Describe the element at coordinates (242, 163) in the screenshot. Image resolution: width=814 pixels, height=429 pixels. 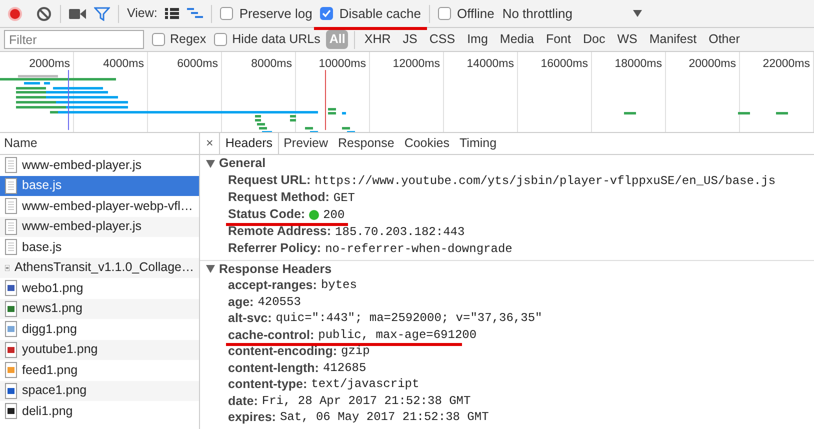
I see `section-header: General` at that location.